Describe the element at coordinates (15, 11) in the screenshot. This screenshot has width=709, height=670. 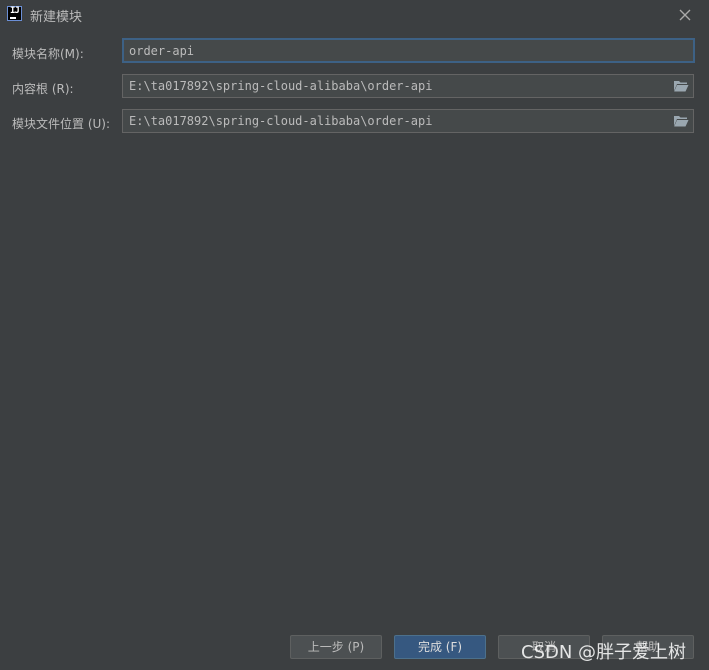
I see `app-icon-text: IJ` at that location.